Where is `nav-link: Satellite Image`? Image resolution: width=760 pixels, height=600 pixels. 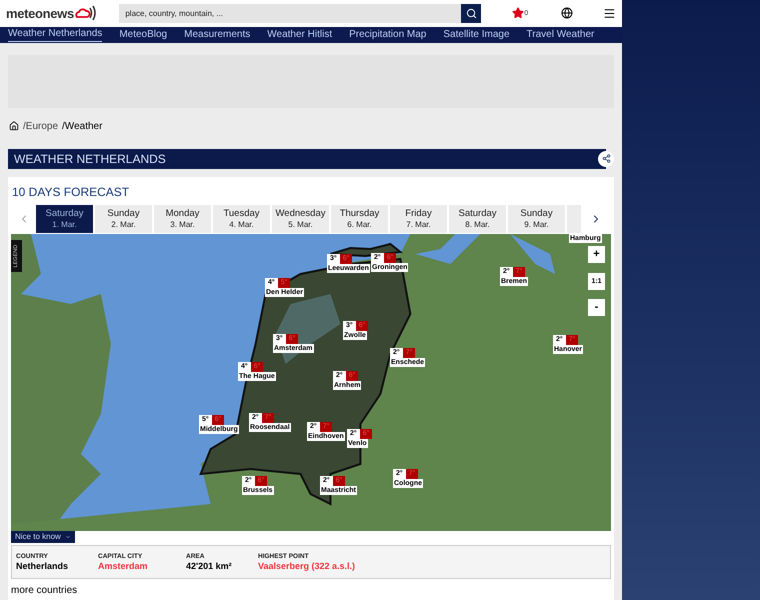 nav-link: Satellite Image is located at coordinates (476, 35).